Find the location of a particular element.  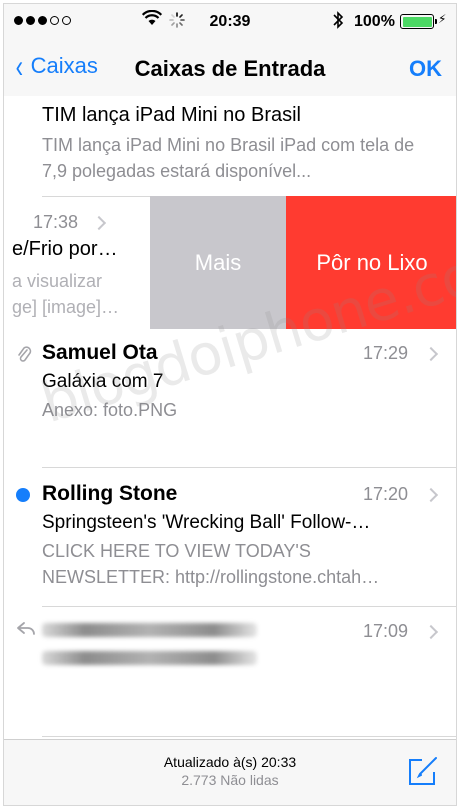

message-preview: Anexo: foto.PNG is located at coordinates (110, 410).